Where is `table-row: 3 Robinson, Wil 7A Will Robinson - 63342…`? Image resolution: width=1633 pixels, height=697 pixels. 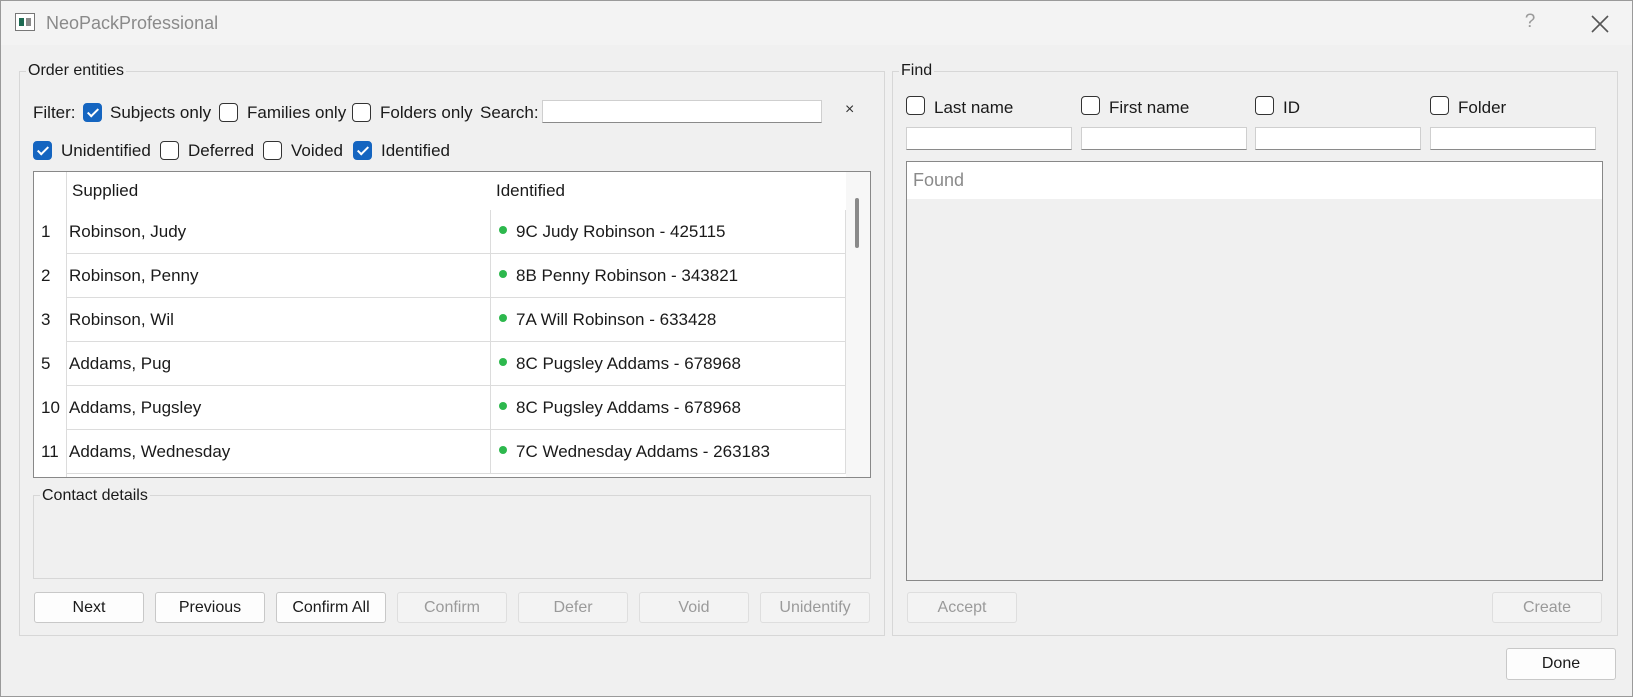 table-row: 3 Robinson, Wil 7A Will Robinson - 63342… is located at coordinates (440, 320).